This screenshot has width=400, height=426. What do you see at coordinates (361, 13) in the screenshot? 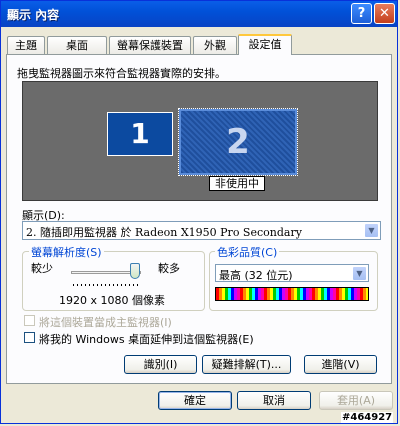
I see `help-button: ?` at bounding box center [361, 13].